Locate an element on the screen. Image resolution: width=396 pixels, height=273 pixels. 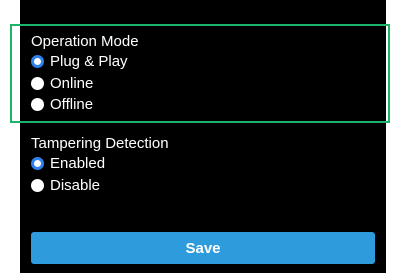
radio-option-plug-and-play: Plug & Play is located at coordinates (79, 61).